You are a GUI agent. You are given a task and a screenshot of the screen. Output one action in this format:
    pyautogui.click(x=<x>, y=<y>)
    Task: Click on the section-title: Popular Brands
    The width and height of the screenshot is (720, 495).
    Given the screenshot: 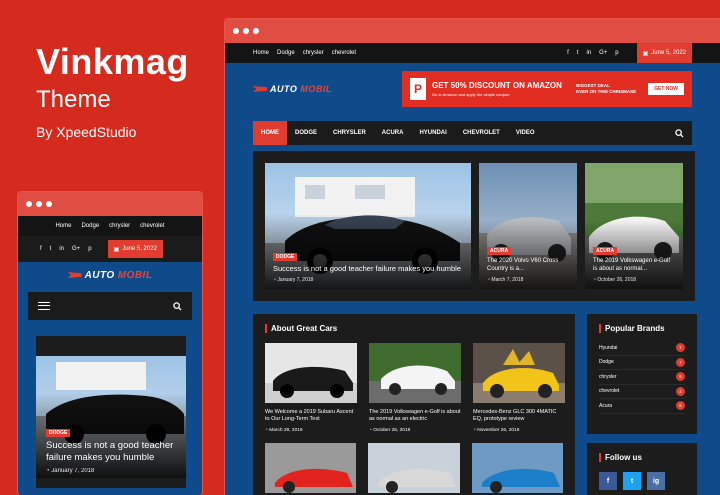 What is the action you would take?
    pyautogui.click(x=642, y=323)
    